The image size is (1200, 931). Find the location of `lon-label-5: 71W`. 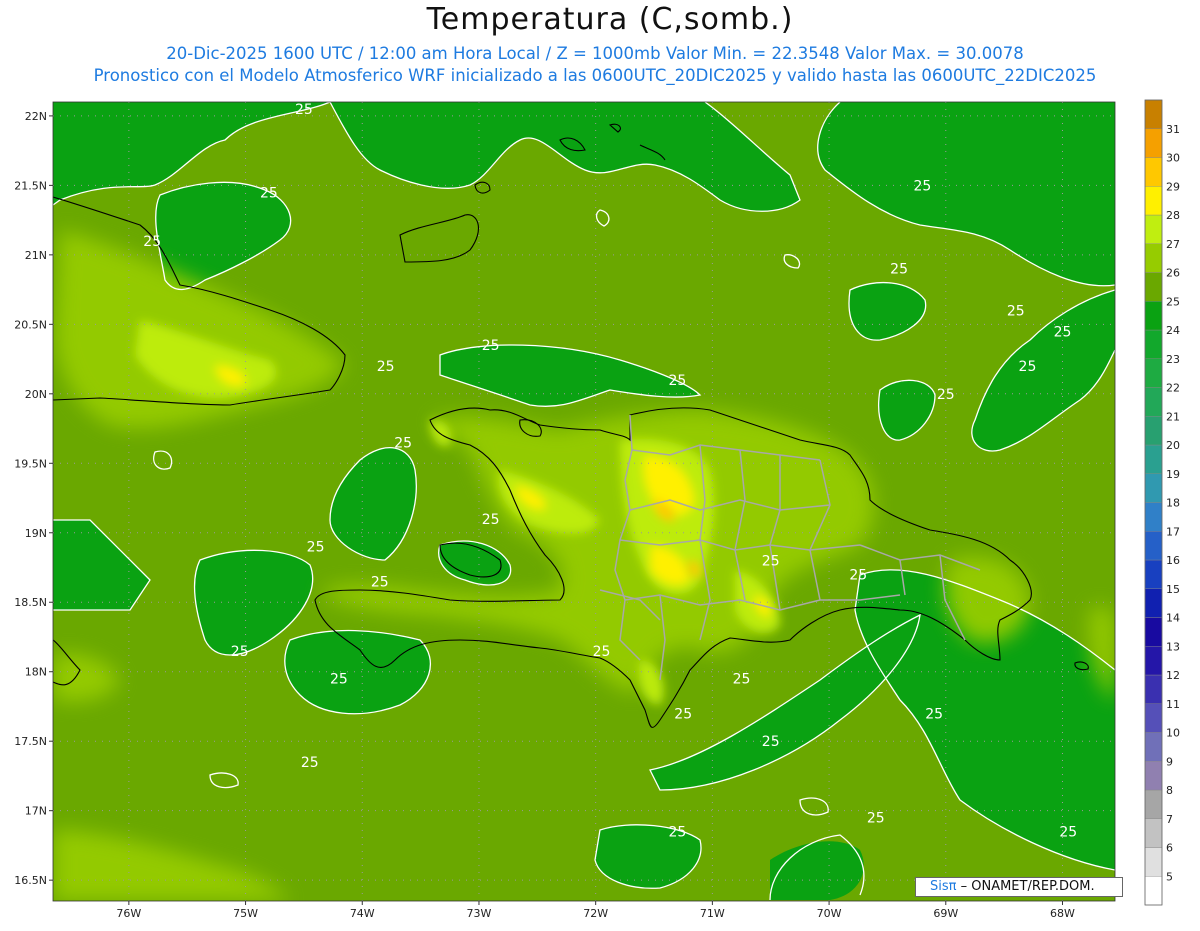

lon-label-5: 71W is located at coordinates (712, 913).